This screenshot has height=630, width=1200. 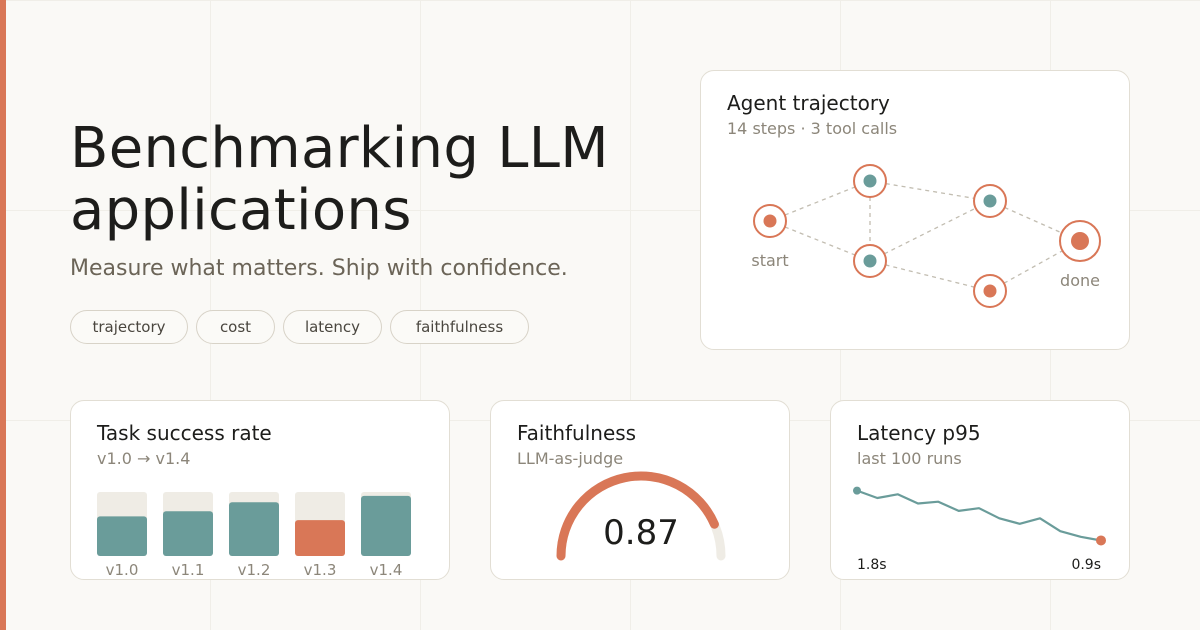 What do you see at coordinates (122, 536) in the screenshot?
I see `bar-v1.0` at bounding box center [122, 536].